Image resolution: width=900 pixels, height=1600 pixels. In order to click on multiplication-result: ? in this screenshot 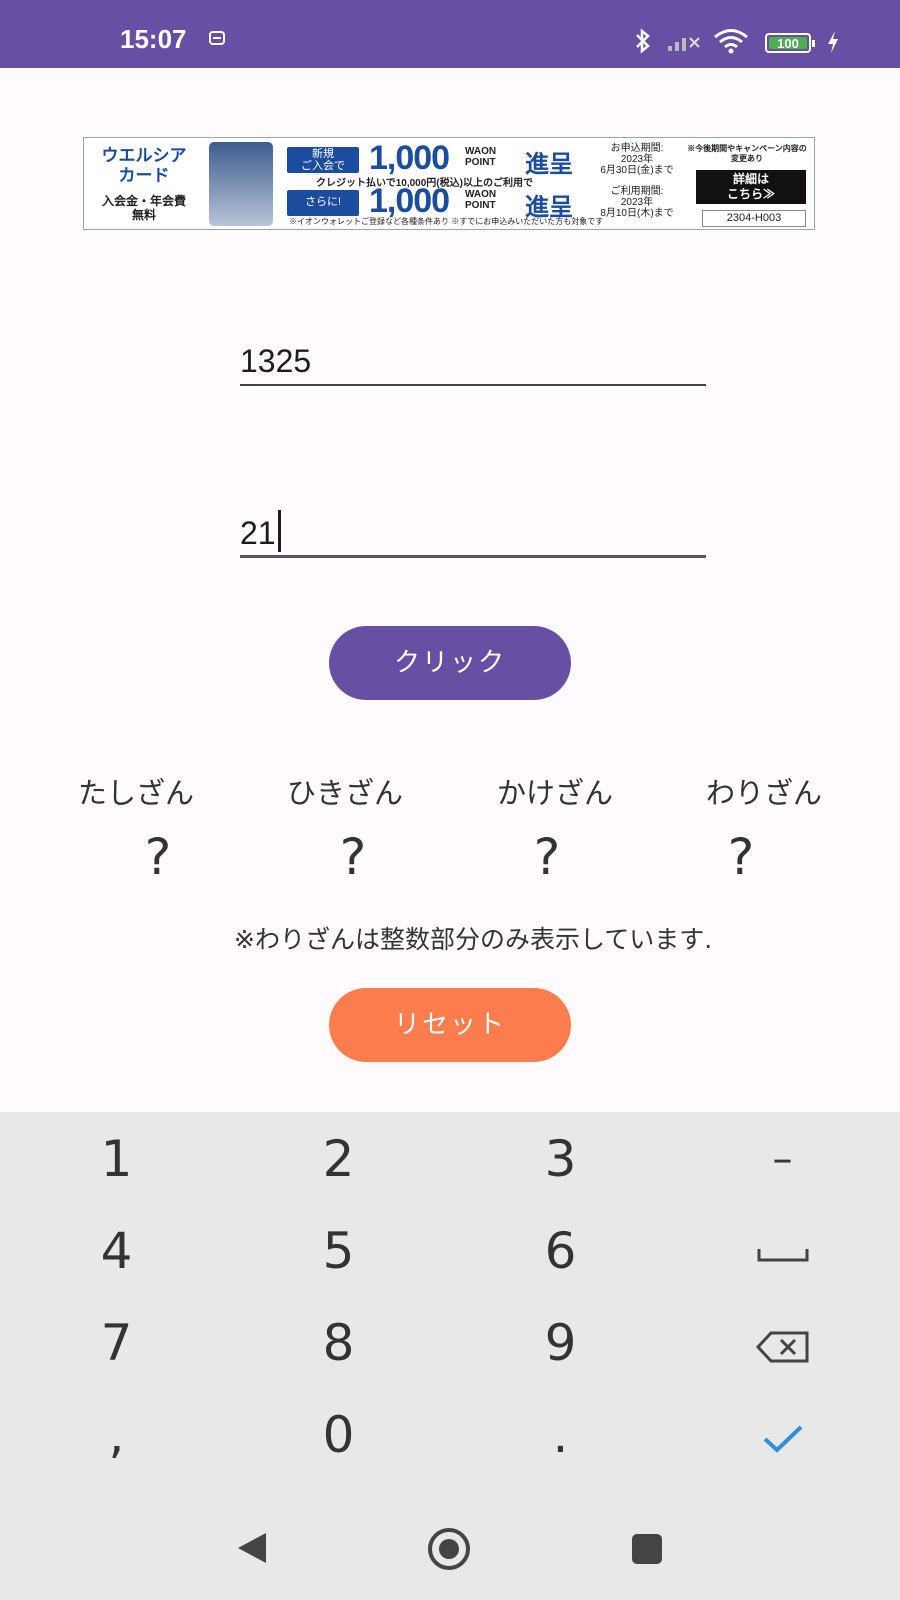, I will do `click(547, 857)`.